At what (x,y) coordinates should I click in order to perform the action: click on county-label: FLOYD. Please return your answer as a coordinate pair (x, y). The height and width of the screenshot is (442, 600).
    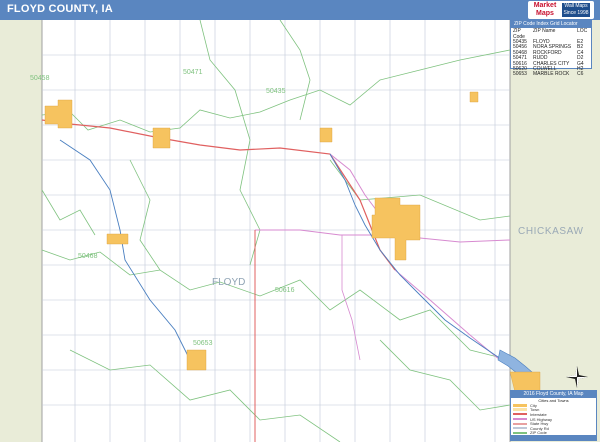
    Looking at the image, I should click on (229, 282).